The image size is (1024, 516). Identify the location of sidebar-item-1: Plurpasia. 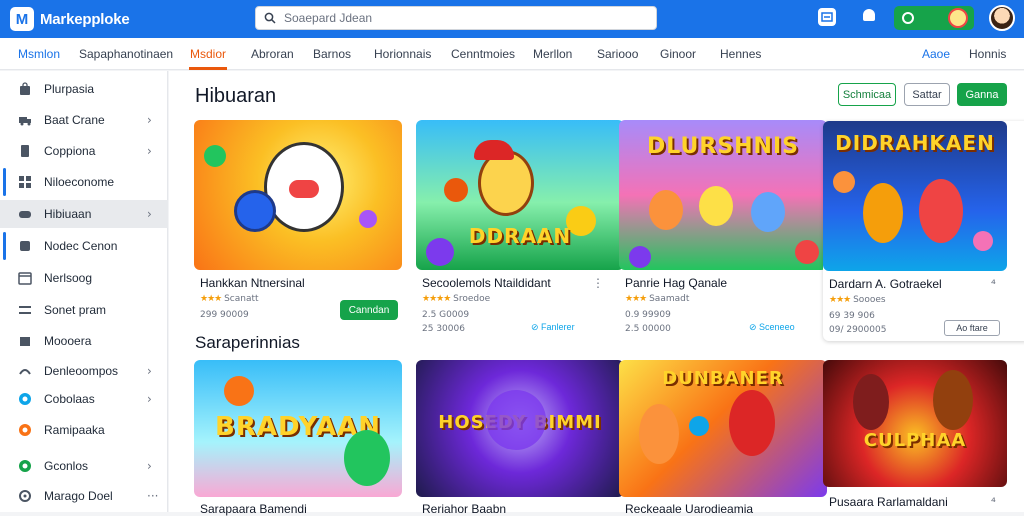
(84, 89).